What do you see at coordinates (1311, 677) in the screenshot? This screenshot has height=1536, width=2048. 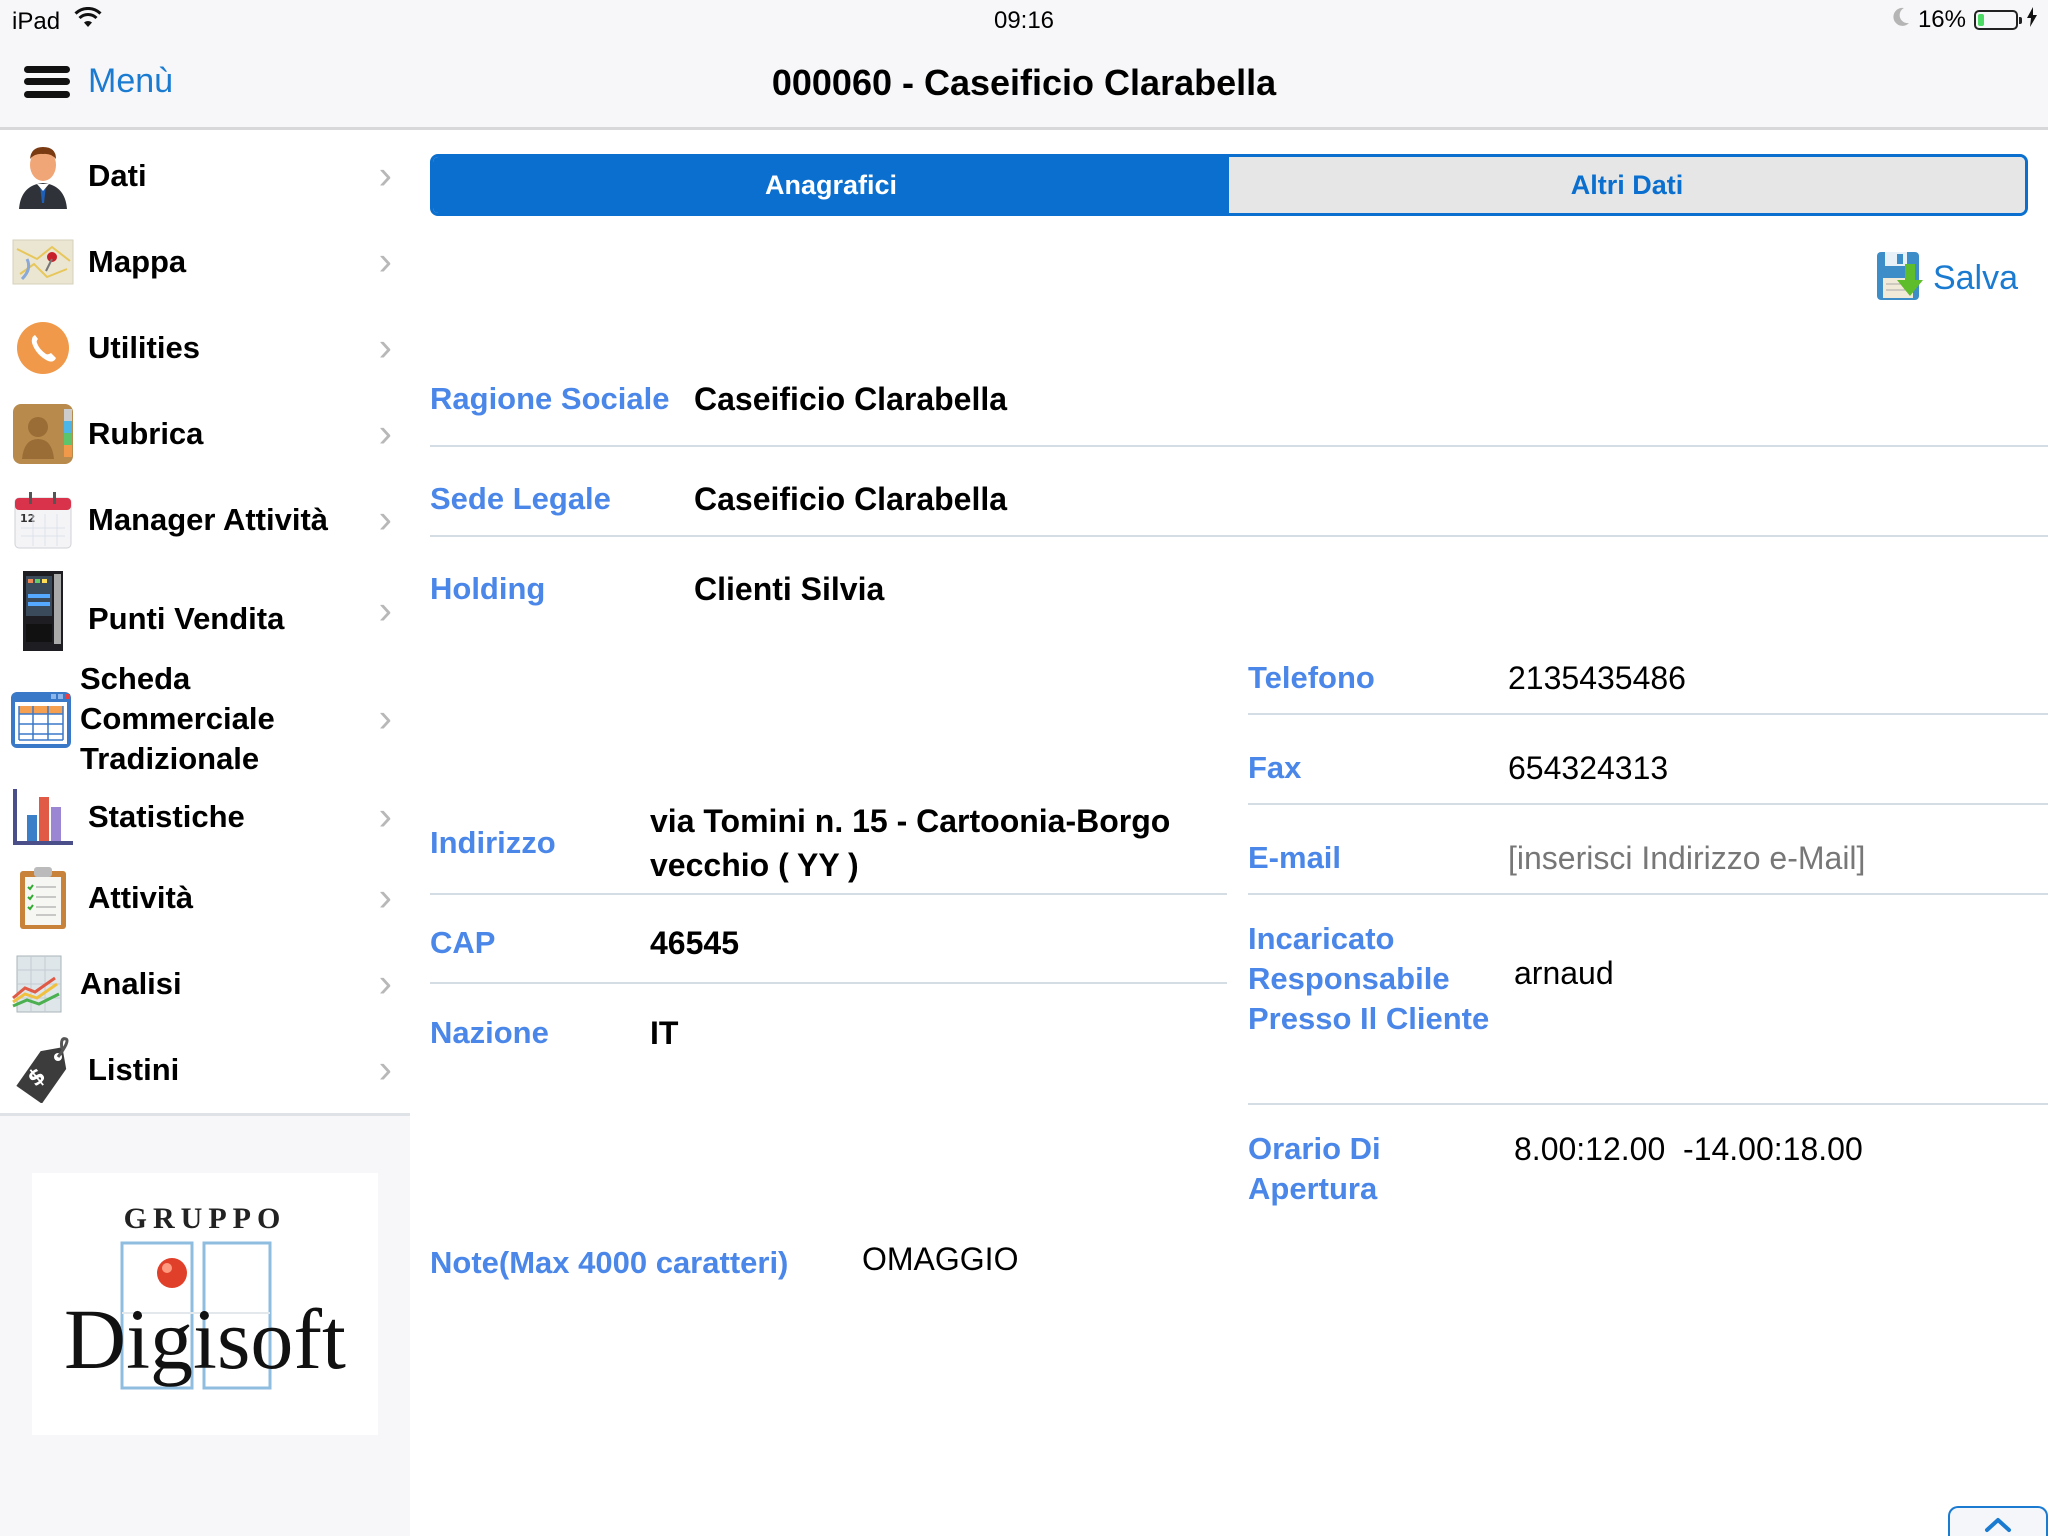 I see `telefono-label: Telefono` at bounding box center [1311, 677].